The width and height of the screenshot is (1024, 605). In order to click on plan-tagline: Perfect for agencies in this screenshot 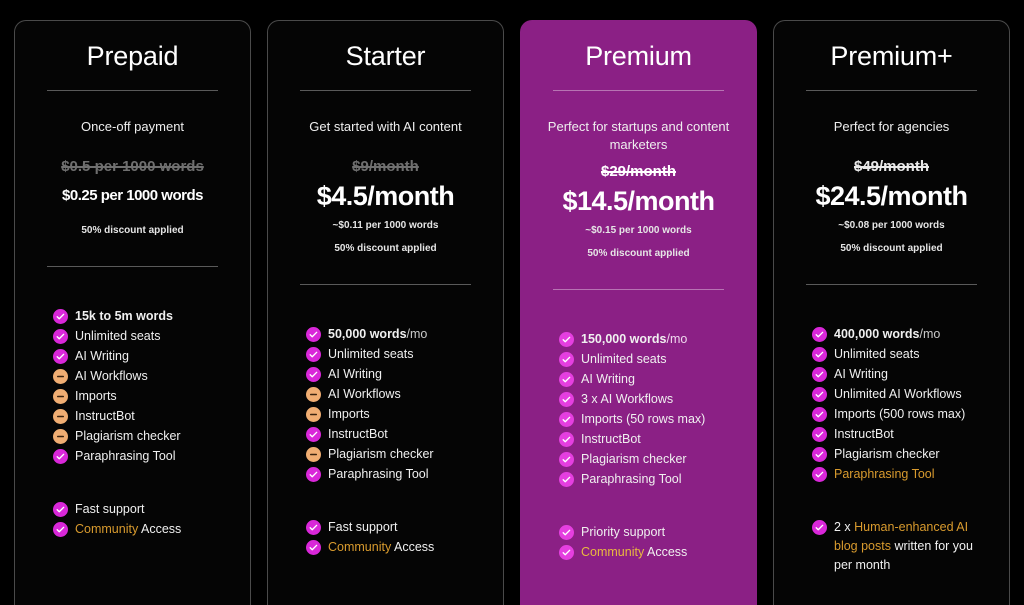, I will do `click(891, 126)`.